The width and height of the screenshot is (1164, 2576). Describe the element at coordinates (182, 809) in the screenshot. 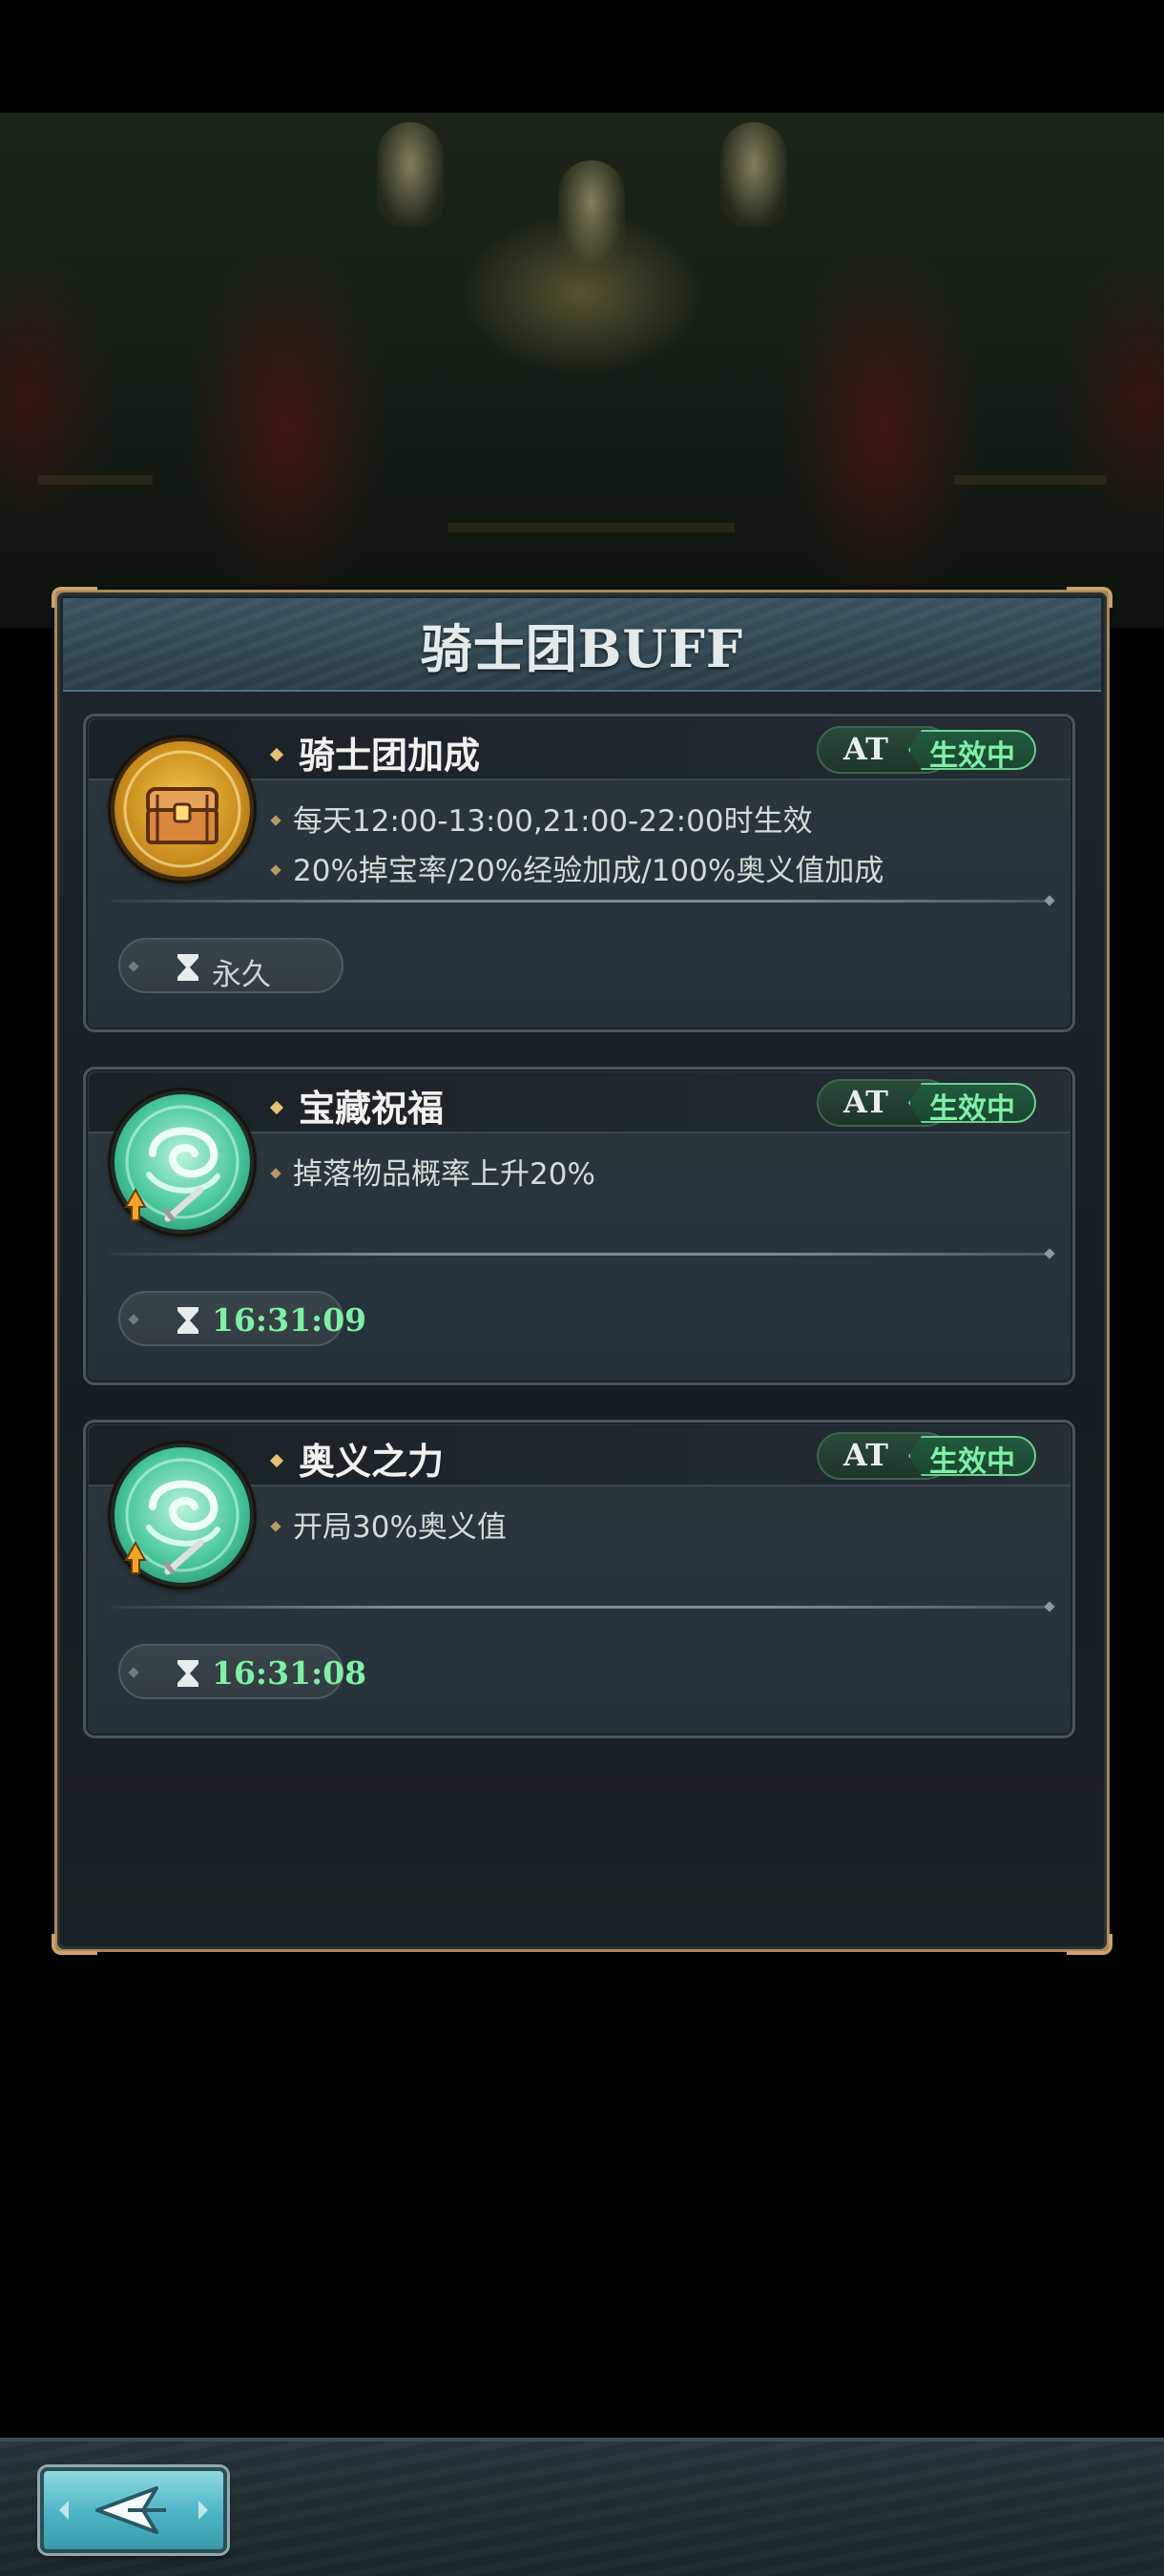

I see `treasure-chest-icon` at that location.